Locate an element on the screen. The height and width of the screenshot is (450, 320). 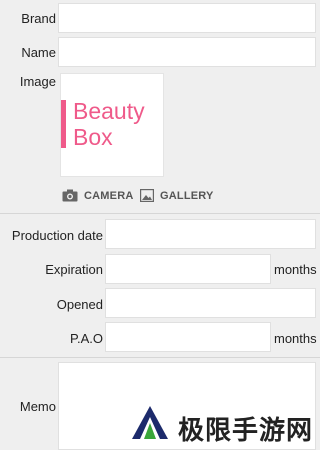
watermark-text: 极限手游网 is located at coordinates (246, 431).